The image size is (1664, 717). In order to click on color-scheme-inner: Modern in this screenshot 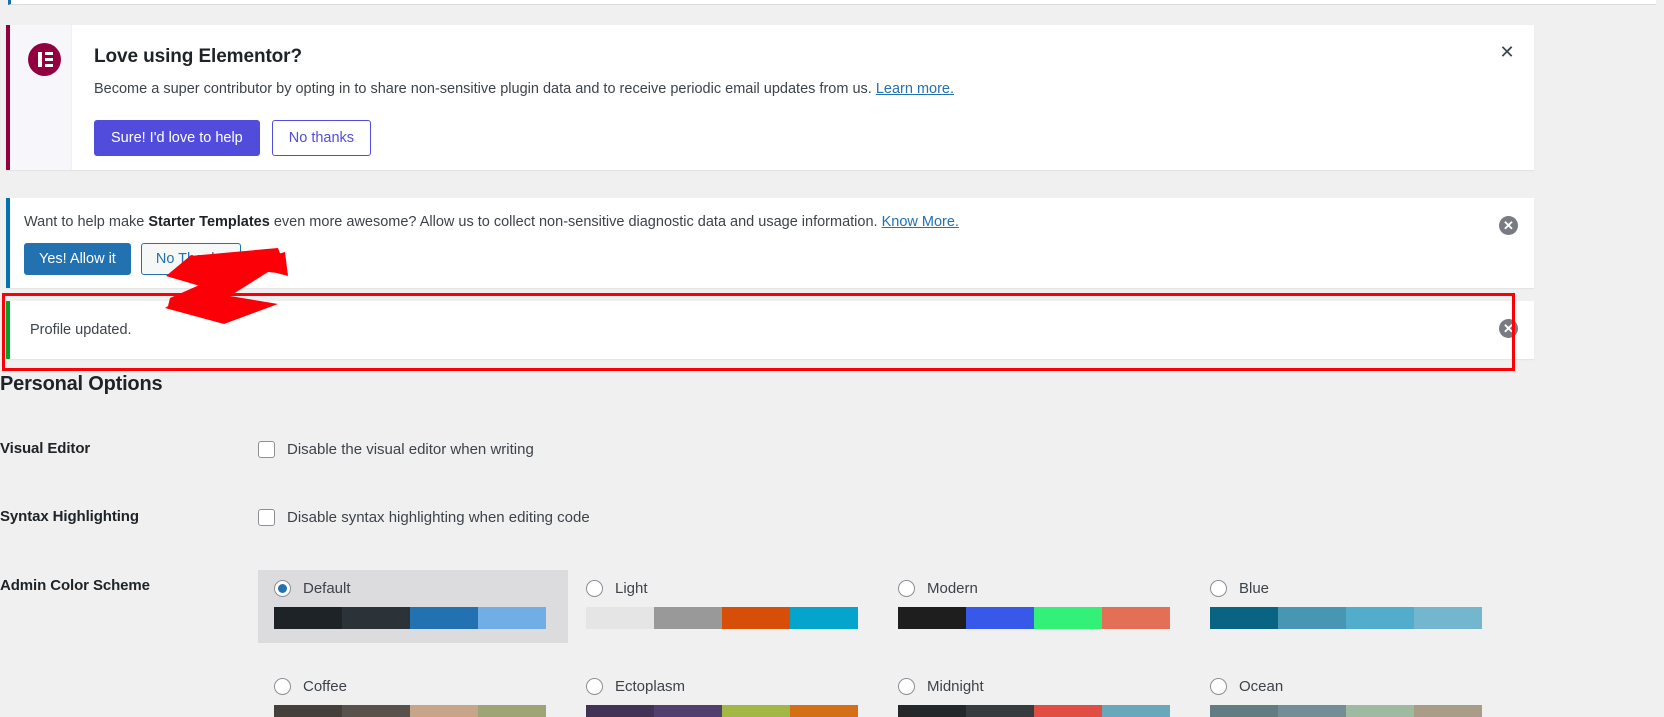, I will do `click(1037, 606)`.